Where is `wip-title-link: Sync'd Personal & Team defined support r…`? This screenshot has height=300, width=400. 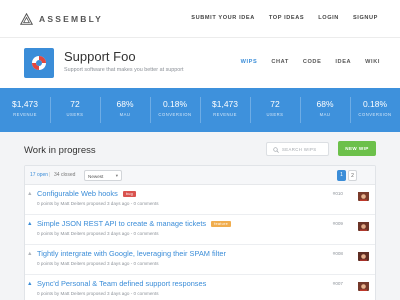 wip-title-link: Sync'd Personal & Team defined support r… is located at coordinates (121, 283).